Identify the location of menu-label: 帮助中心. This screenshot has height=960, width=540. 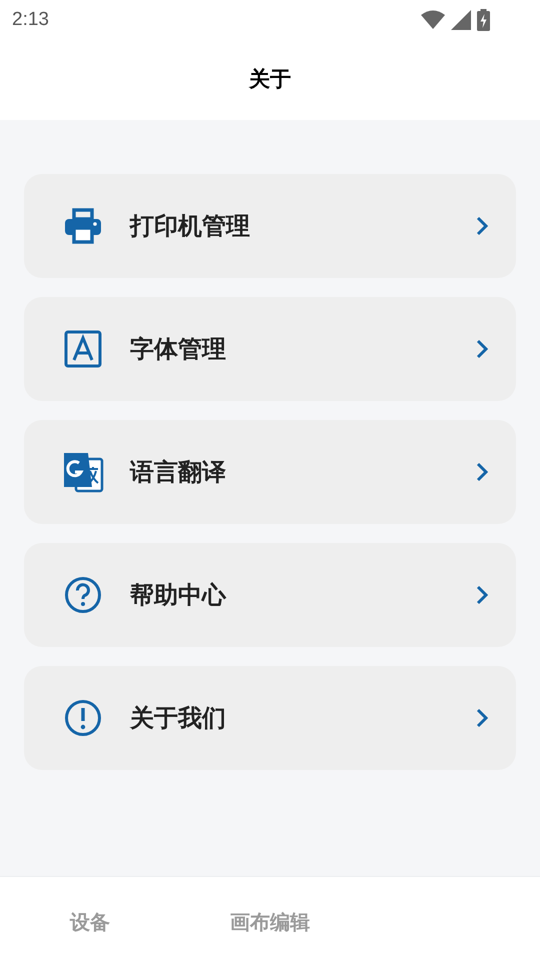
(179, 595).